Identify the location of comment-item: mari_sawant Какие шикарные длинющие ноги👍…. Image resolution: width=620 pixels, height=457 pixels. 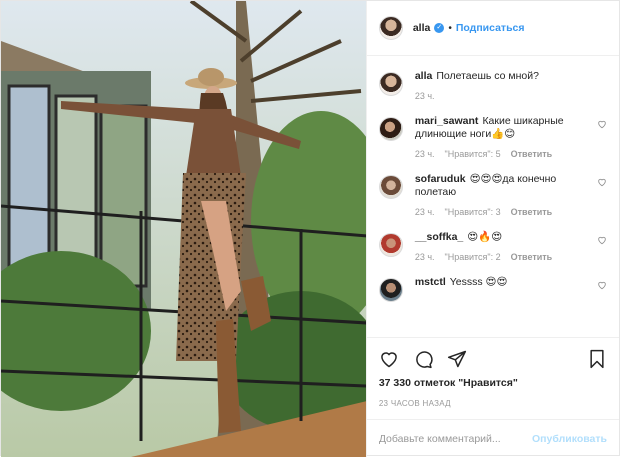
(492, 137).